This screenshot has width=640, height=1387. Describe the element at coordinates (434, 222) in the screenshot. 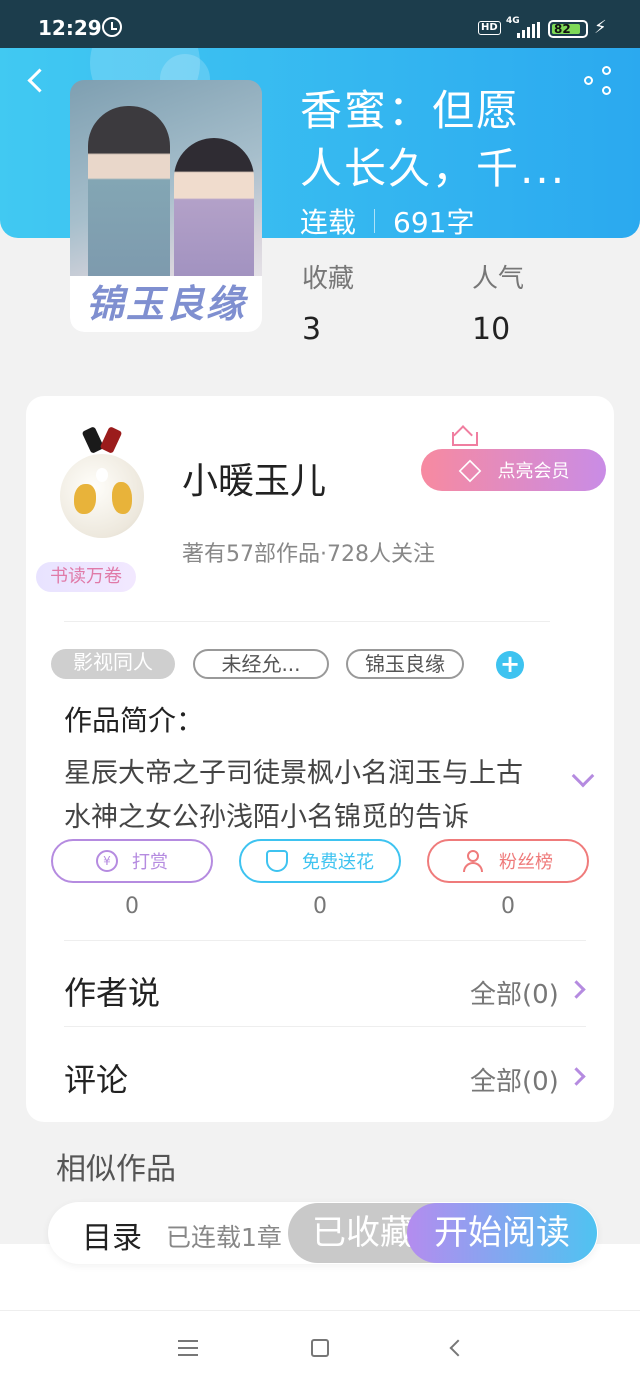

I see `book-word-count: 691字` at that location.